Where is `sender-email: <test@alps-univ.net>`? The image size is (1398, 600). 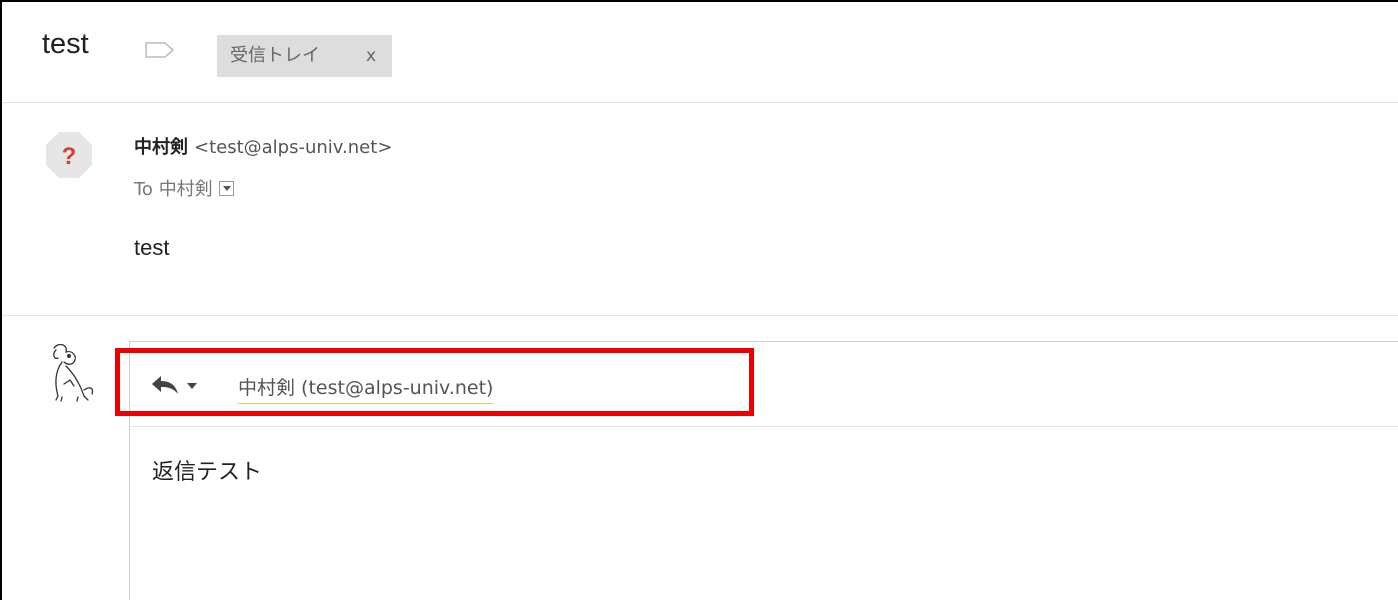 sender-email: <test@alps-univ.net> is located at coordinates (293, 147).